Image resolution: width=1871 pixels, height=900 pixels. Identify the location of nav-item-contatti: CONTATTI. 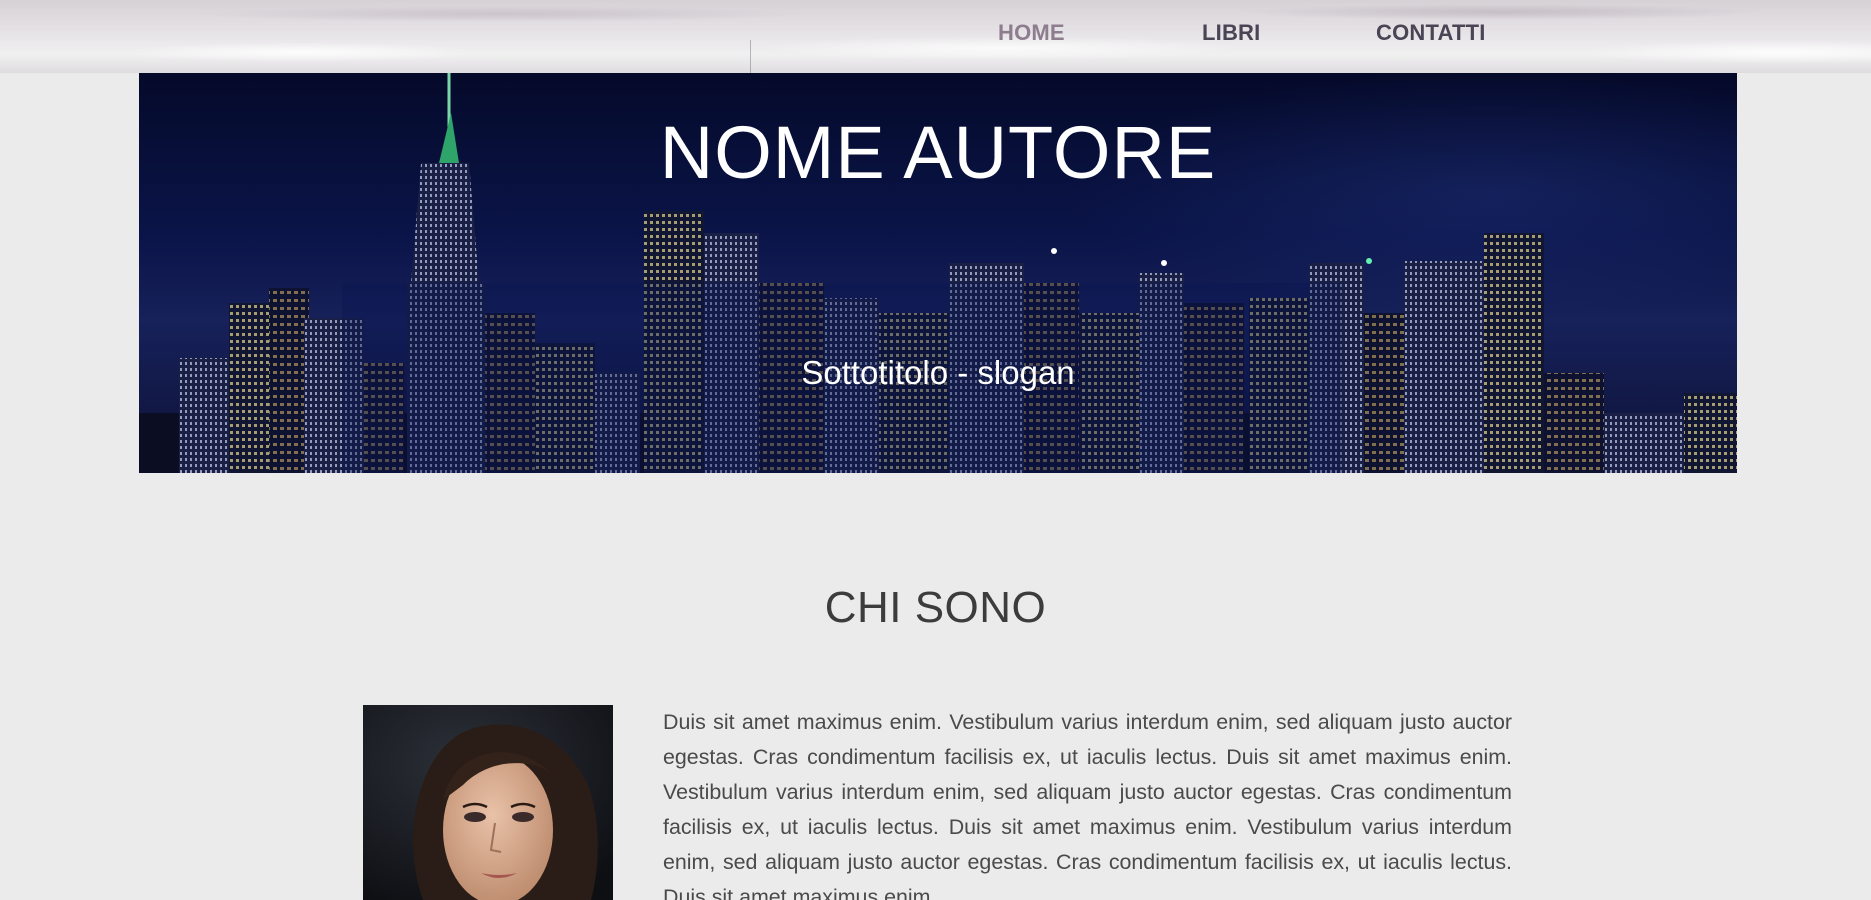
(1431, 33).